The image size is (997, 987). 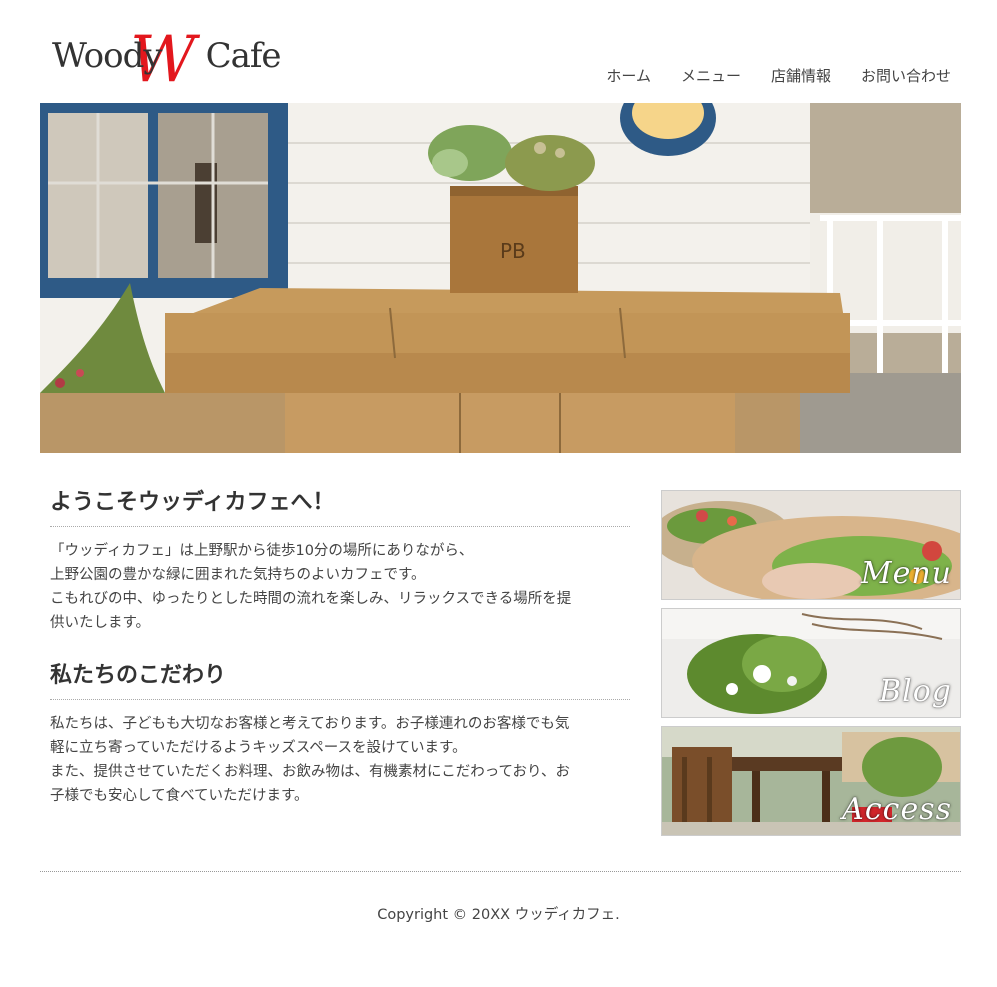 I want to click on global-nav: ホーム メニュー 店舗情報 お問い合わせ, so click(x=778, y=76).